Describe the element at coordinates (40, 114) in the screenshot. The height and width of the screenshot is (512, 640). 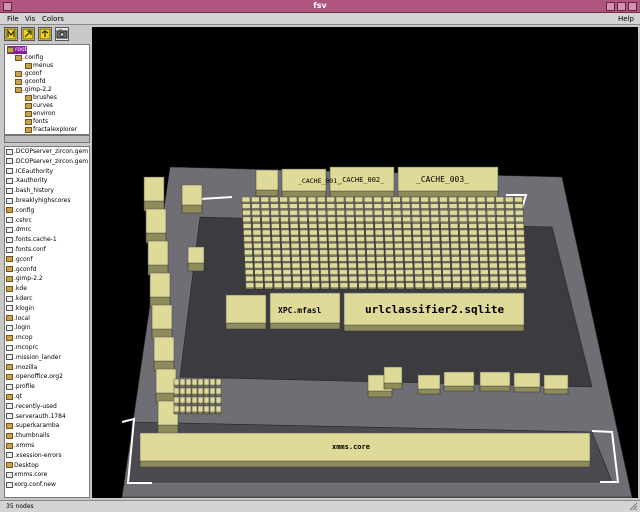
I see `tree-item: environ` at that location.